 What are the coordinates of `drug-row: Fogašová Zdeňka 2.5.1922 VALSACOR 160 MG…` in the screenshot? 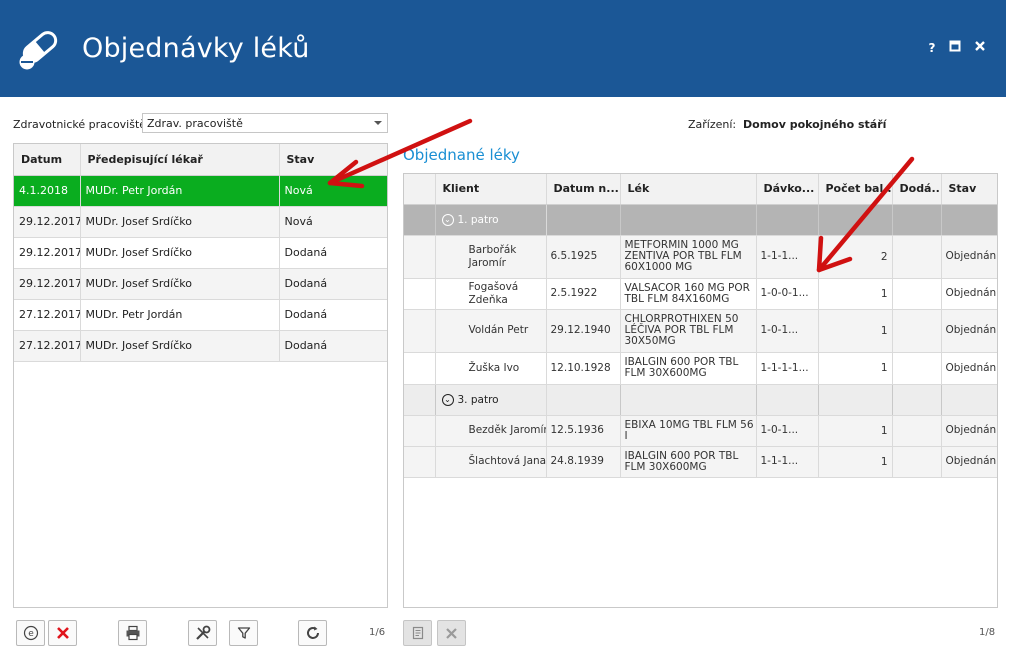 It's located at (700, 294).